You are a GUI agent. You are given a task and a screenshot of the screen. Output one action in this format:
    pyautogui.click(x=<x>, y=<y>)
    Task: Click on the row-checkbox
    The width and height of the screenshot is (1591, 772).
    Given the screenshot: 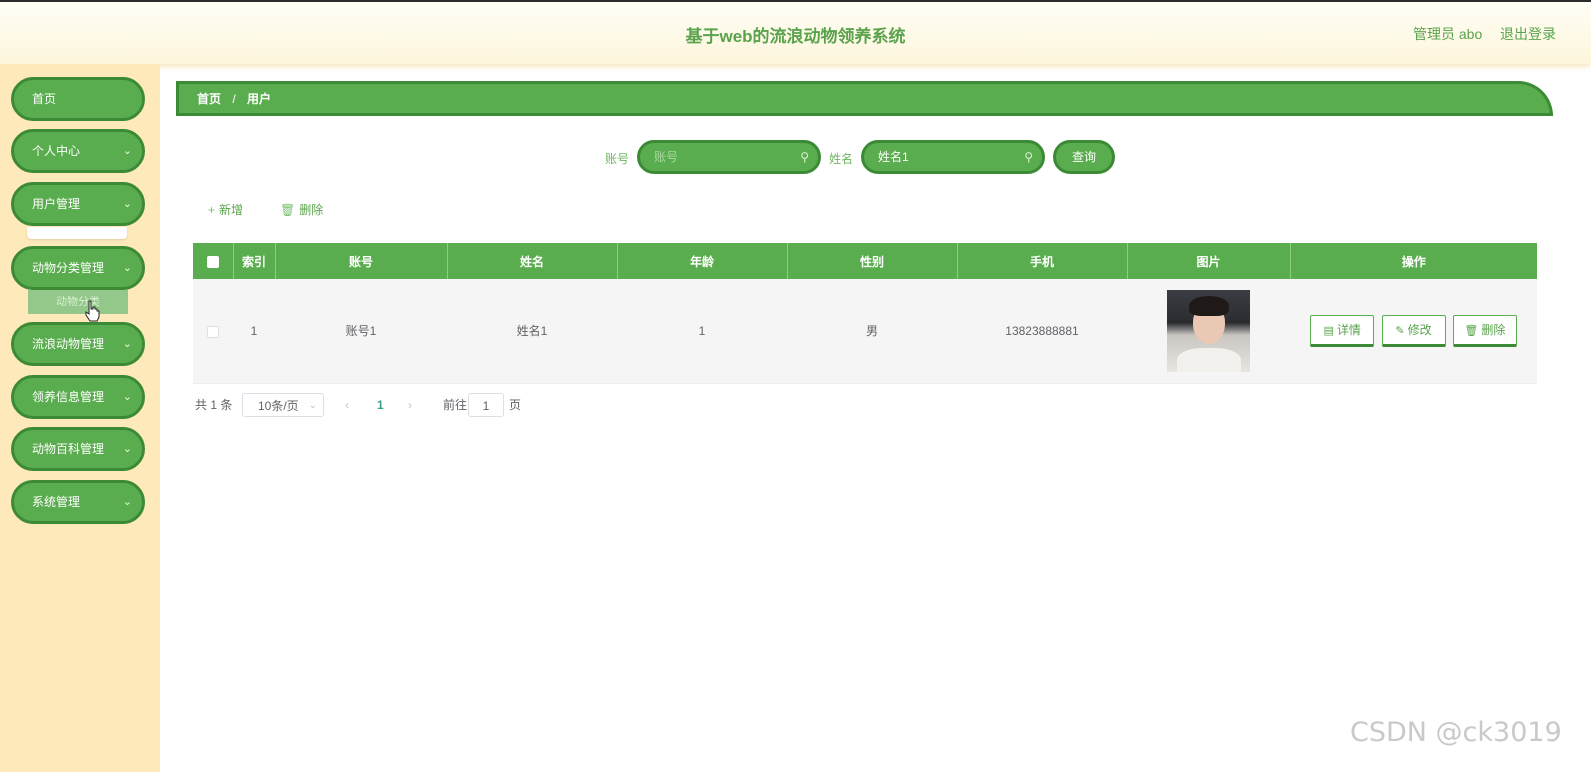 What is the action you would take?
    pyautogui.click(x=213, y=331)
    